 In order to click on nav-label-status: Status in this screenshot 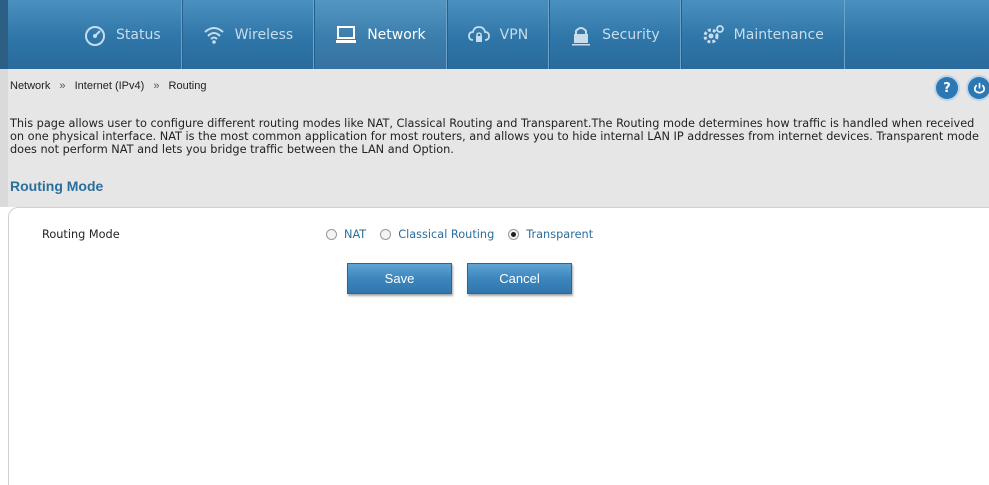, I will do `click(138, 34)`.